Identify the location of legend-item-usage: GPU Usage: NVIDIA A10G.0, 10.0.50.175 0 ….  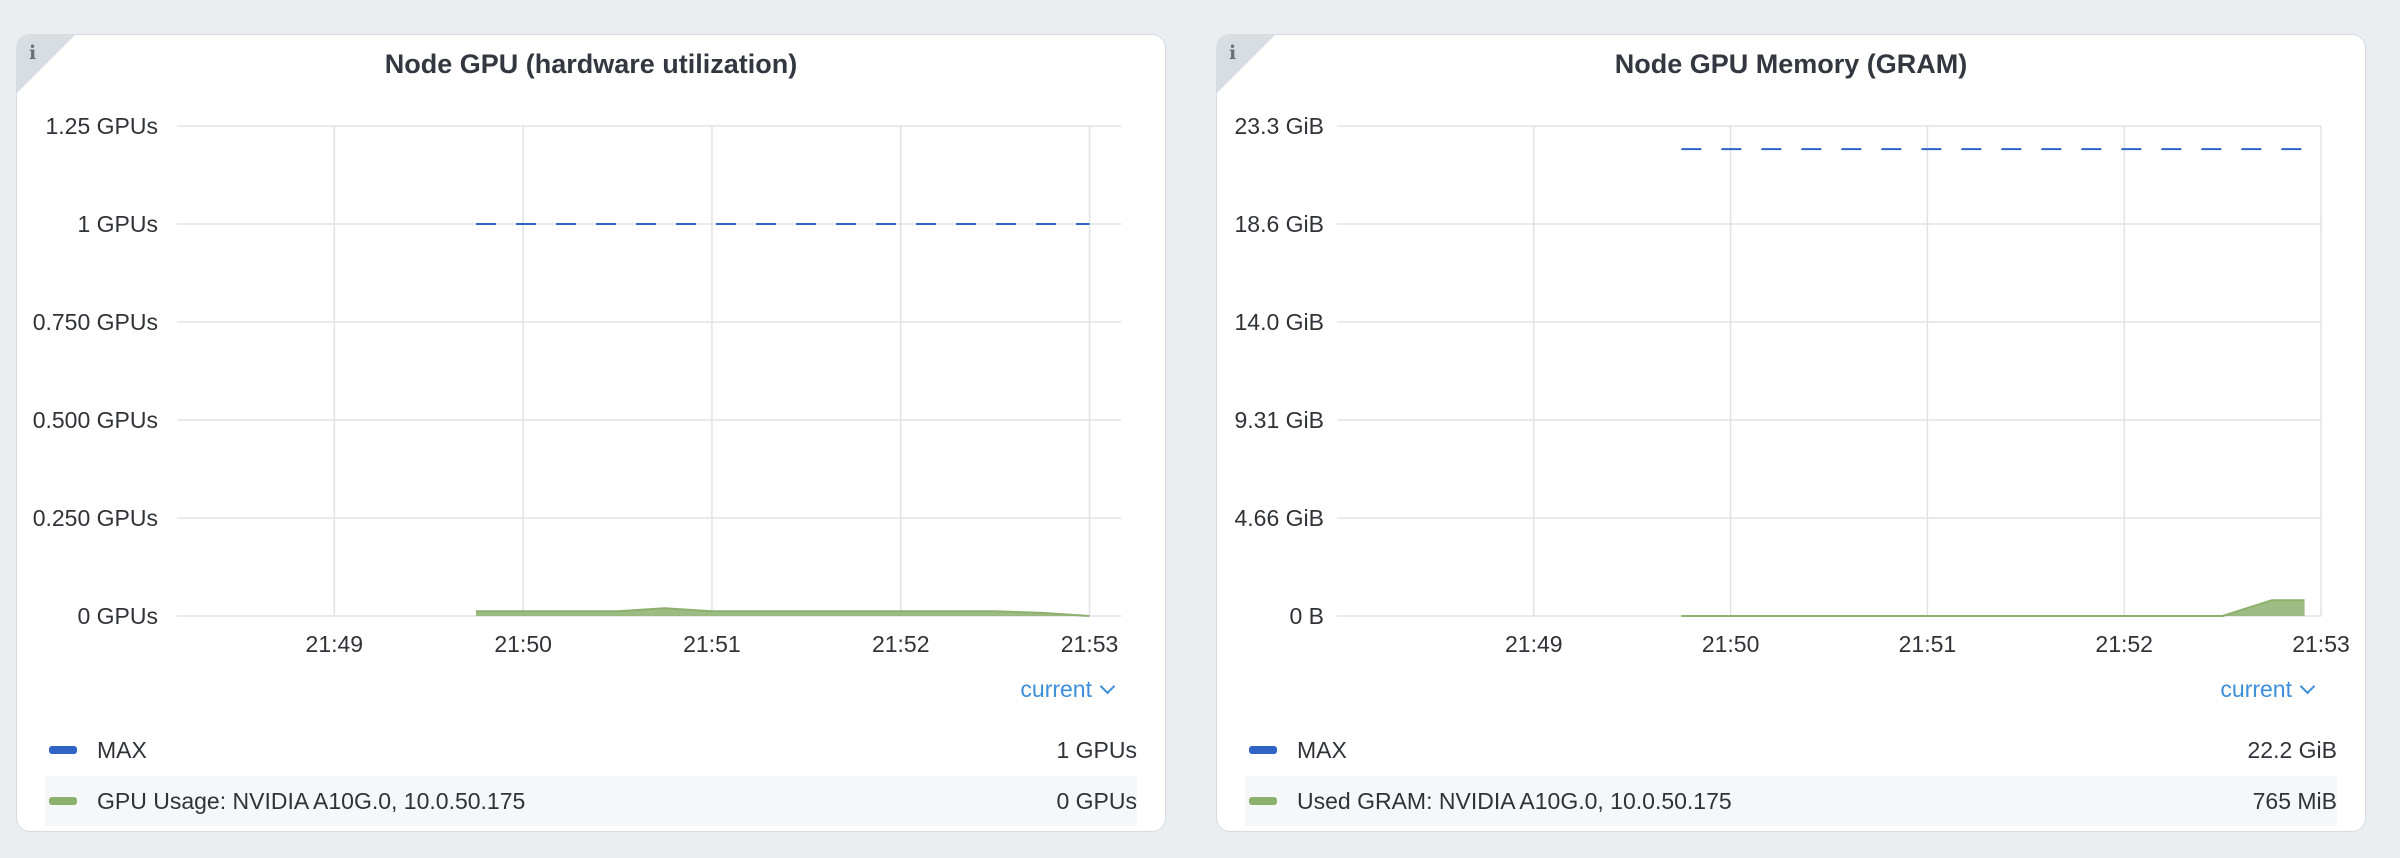
(591, 801).